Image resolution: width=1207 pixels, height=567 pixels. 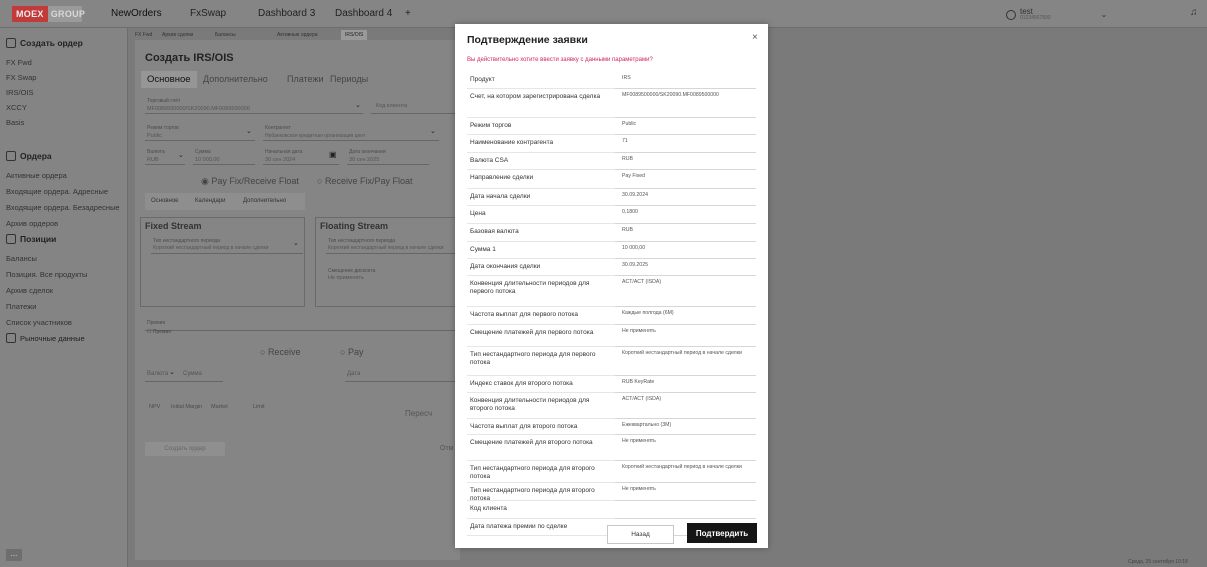 I want to click on user-icon, so click(x=1011, y=14).